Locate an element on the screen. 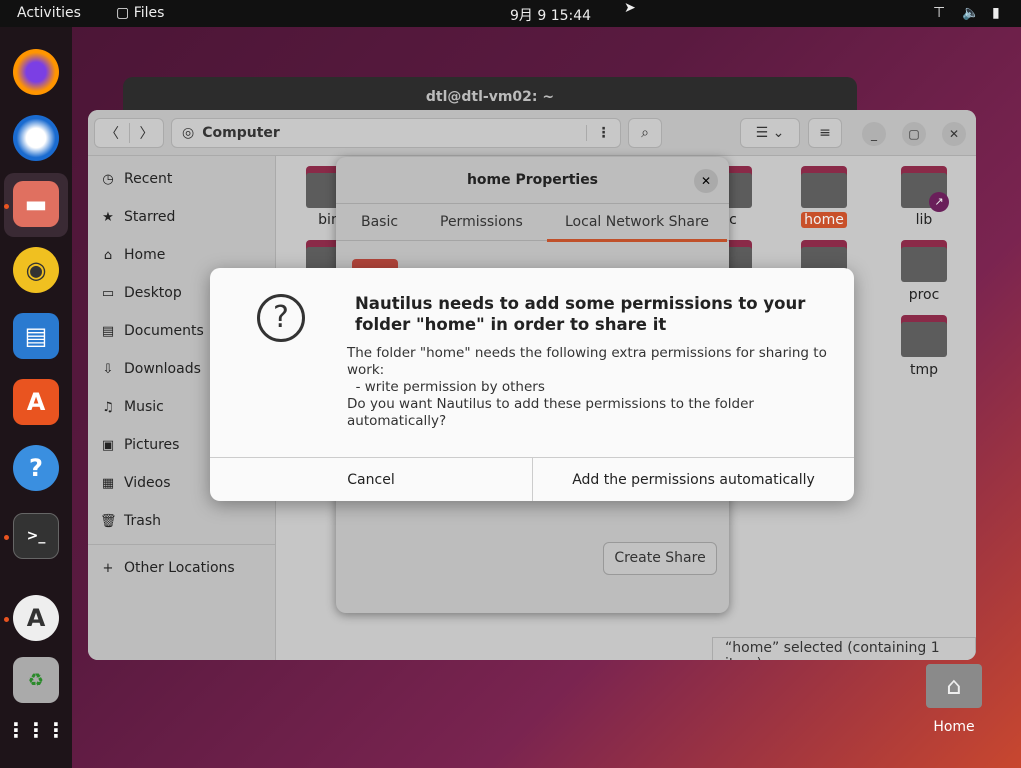 Image resolution: width=1021 pixels, height=768 pixels. symlink-icon: ↗ is located at coordinates (939, 202).